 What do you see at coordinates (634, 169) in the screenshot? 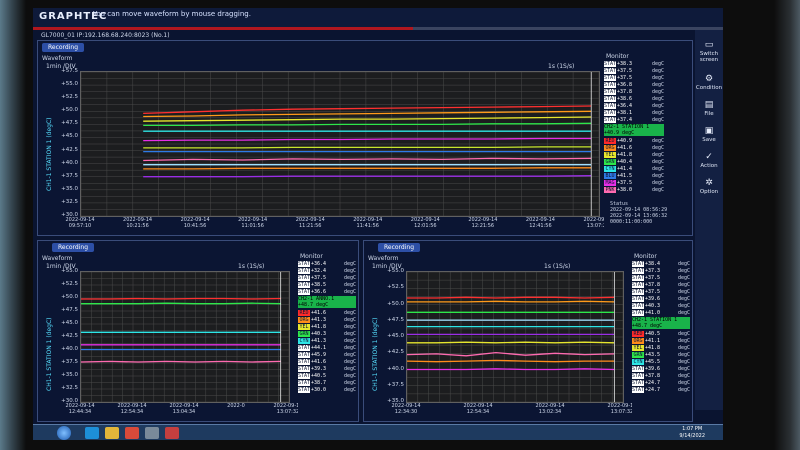
I see `monitor-row: CYN +41.4 degC` at bounding box center [634, 169].